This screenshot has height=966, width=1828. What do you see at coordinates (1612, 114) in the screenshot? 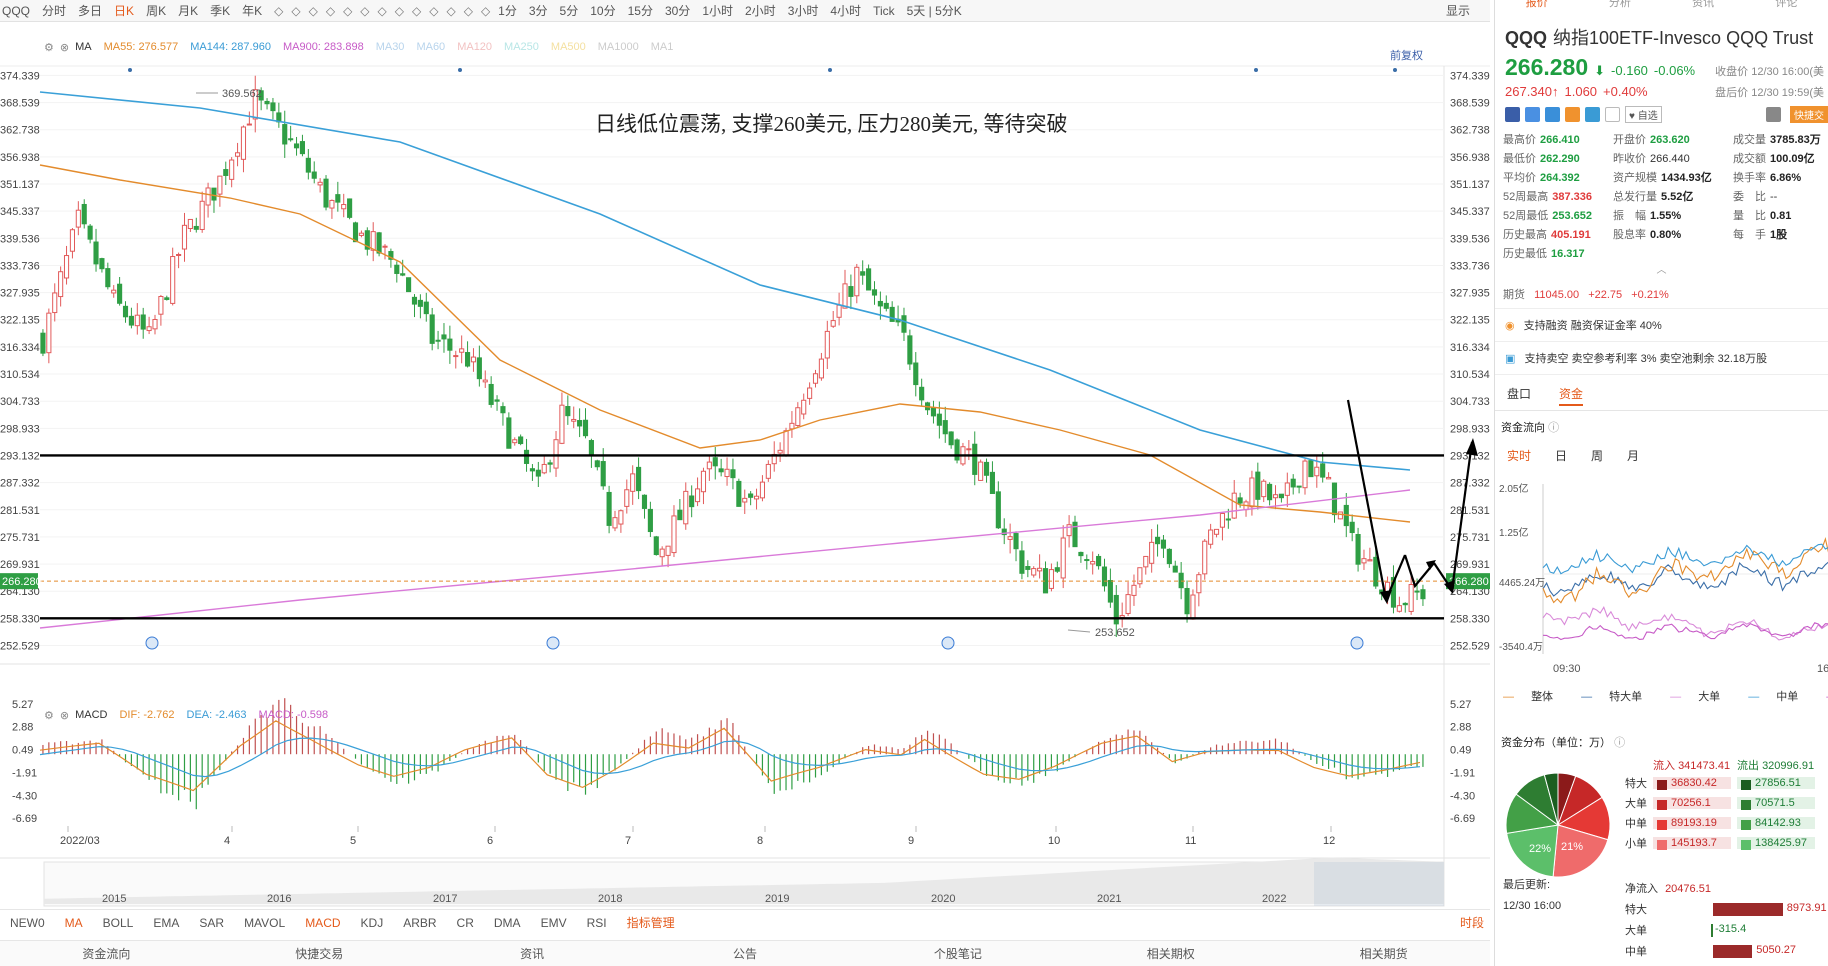
I see `note-icon` at bounding box center [1612, 114].